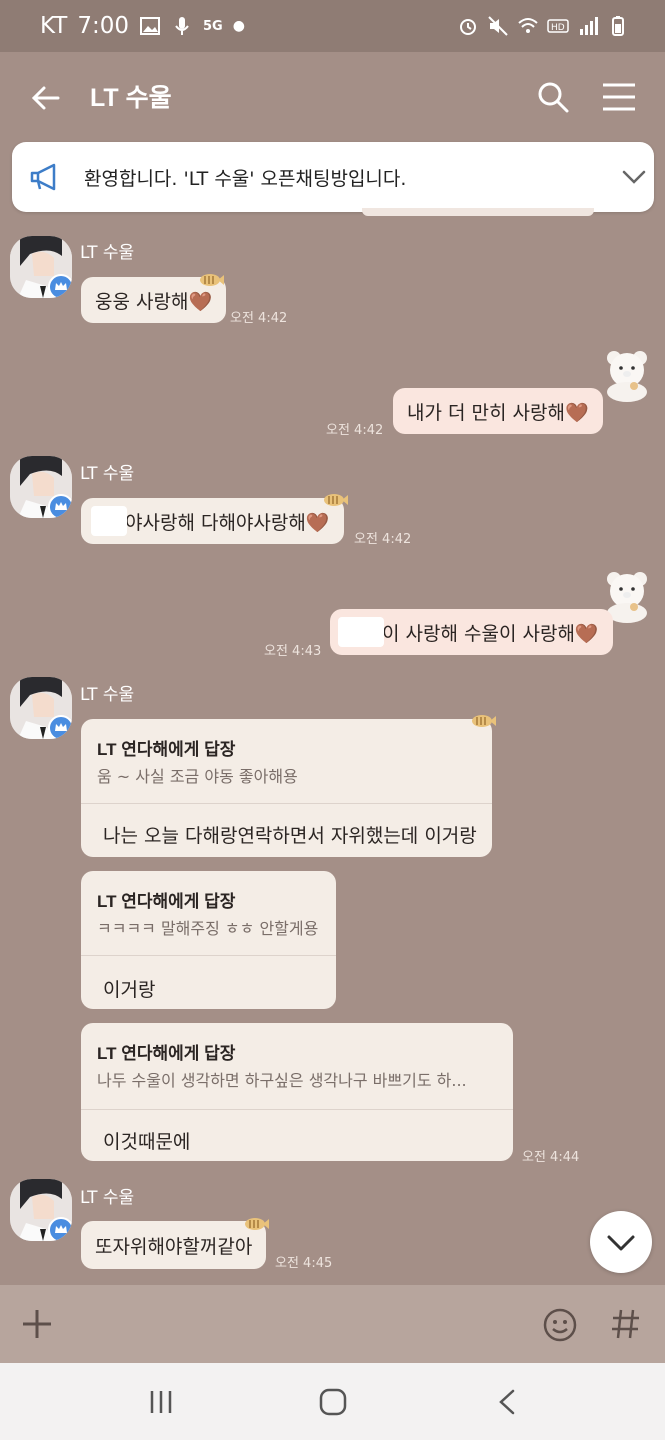 This screenshot has width=665, height=1440. I want to click on message-bubble: 또자위해야할꺼같아, so click(174, 1245).